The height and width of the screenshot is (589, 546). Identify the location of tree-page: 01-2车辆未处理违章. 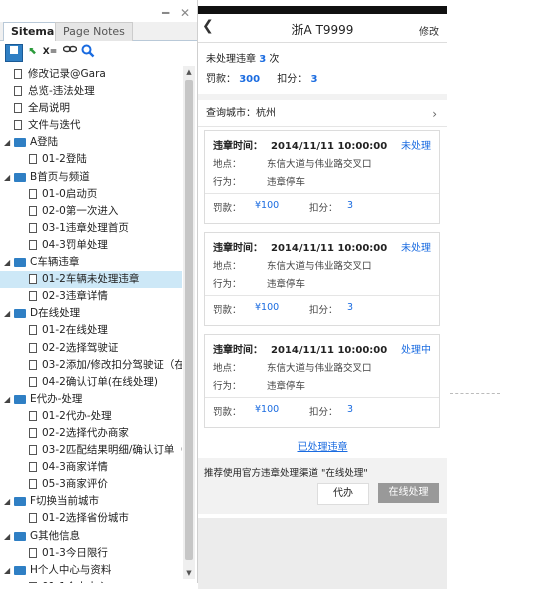
(91, 280).